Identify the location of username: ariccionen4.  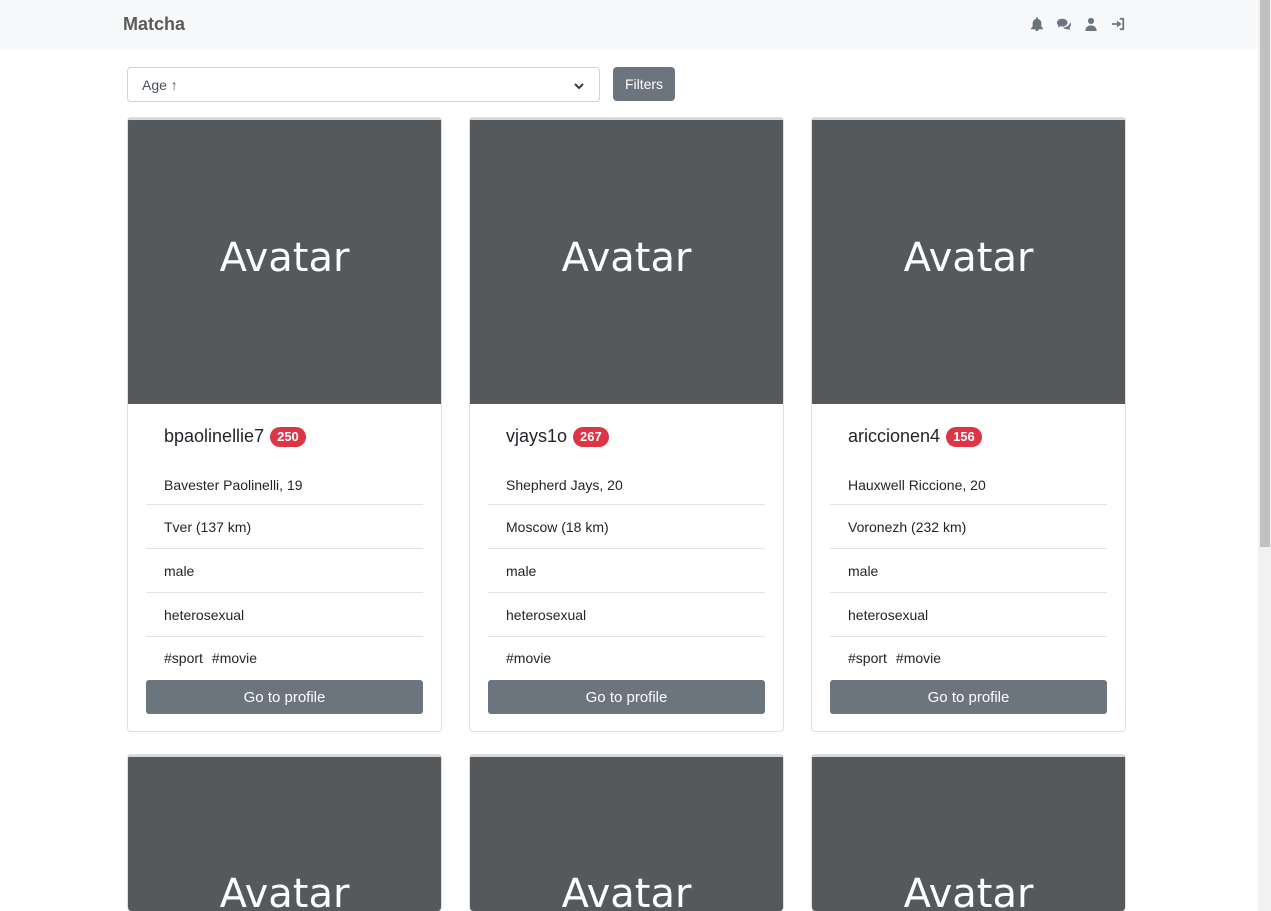
(894, 436).